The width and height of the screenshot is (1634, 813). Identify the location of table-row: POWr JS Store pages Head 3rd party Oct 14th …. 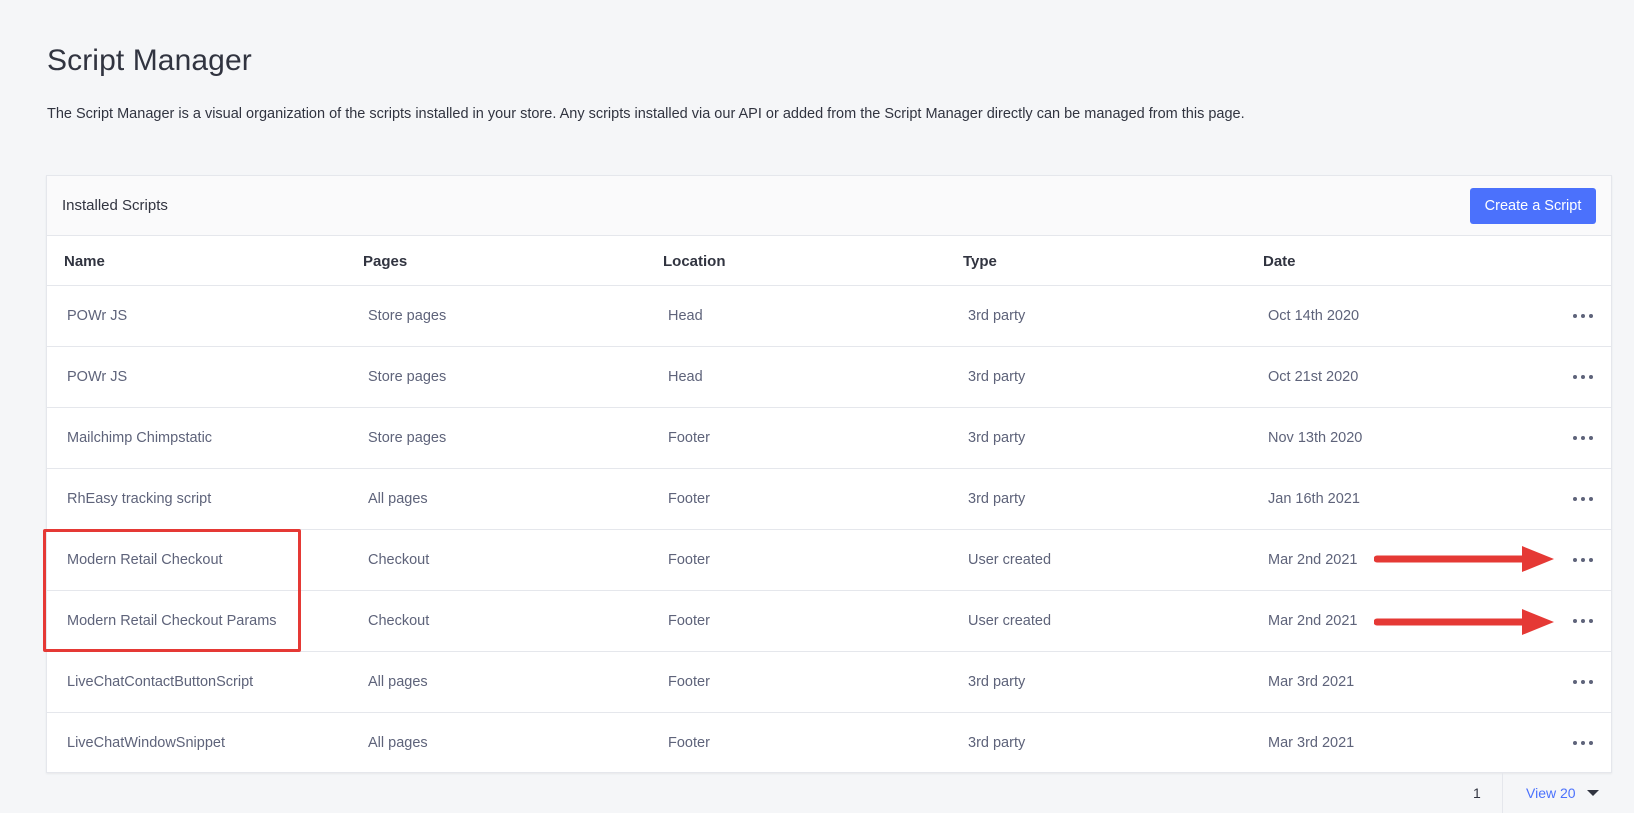
(829, 316).